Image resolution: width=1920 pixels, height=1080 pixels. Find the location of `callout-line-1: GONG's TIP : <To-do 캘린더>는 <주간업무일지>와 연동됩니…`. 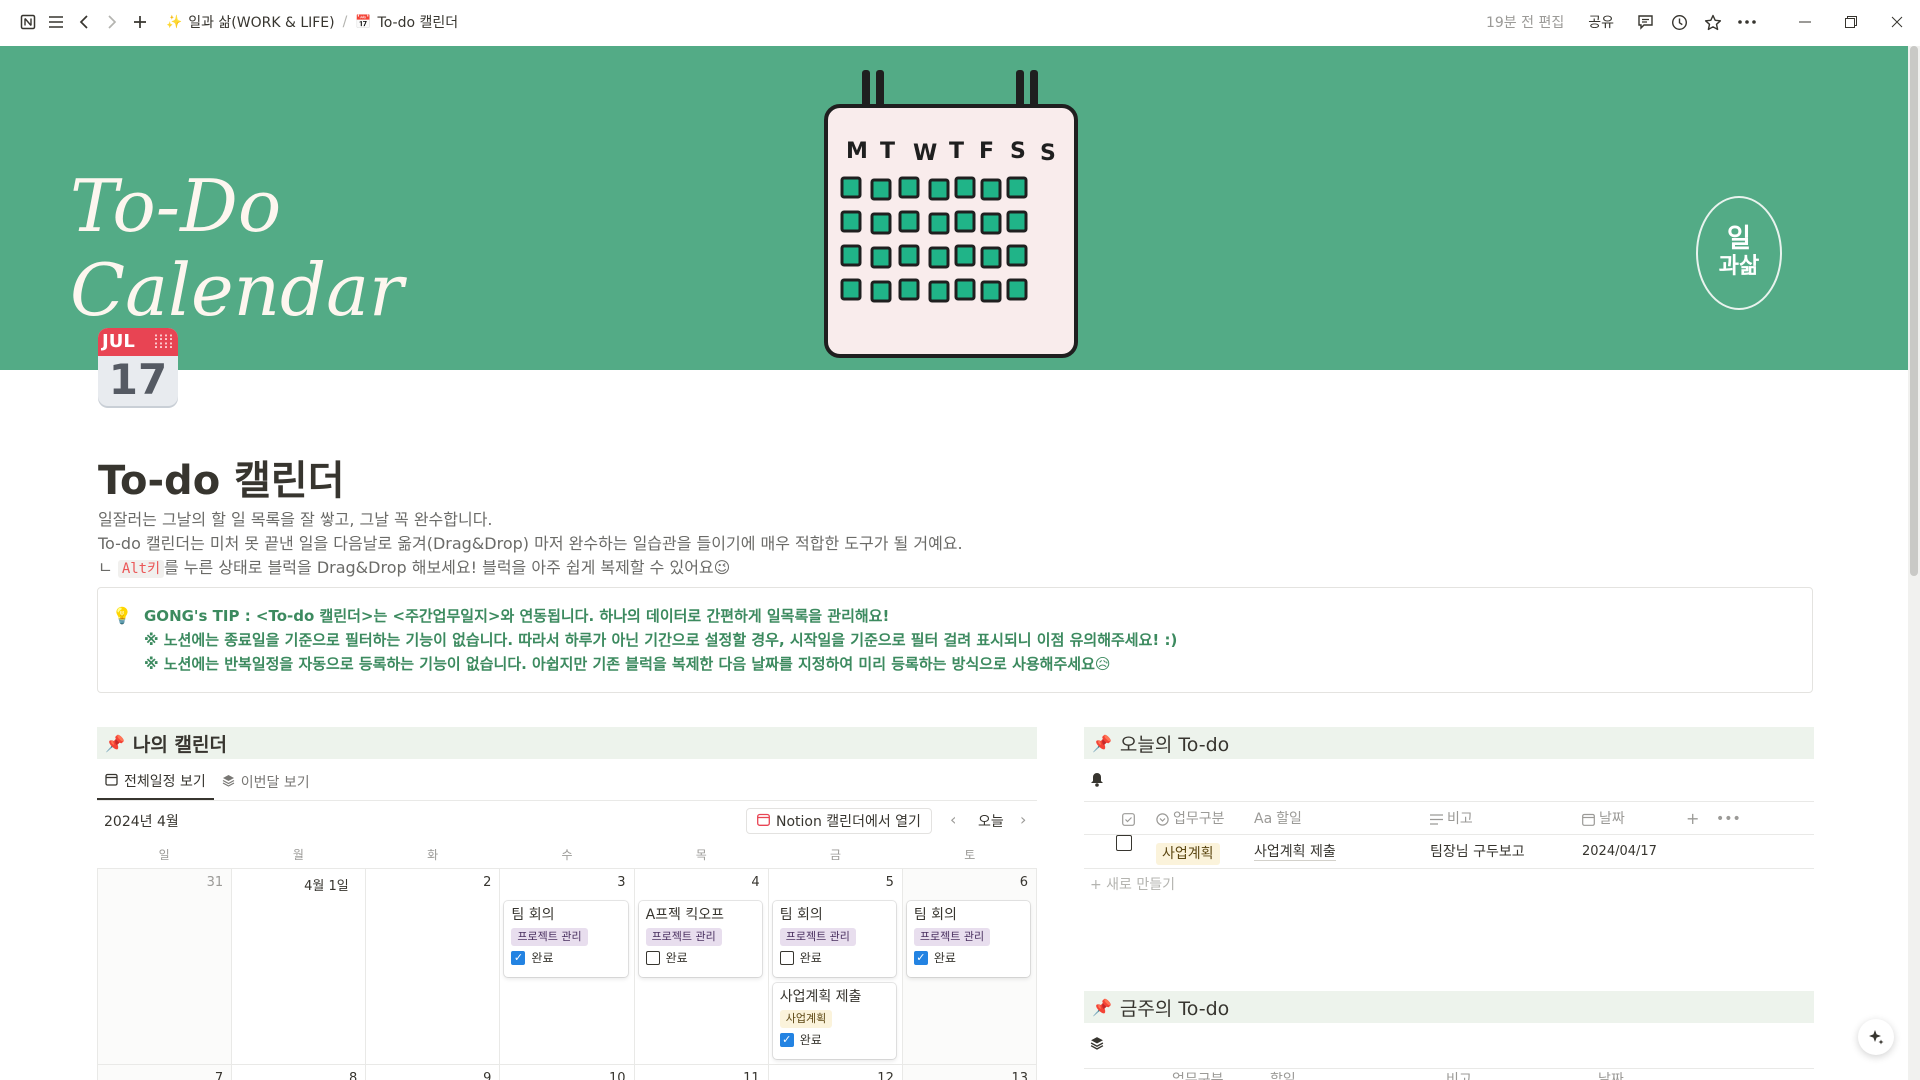

callout-line-1: GONG's TIP : <To-do 캘린더>는 <주간업무일지>와 연동됩니… is located at coordinates (517, 616).